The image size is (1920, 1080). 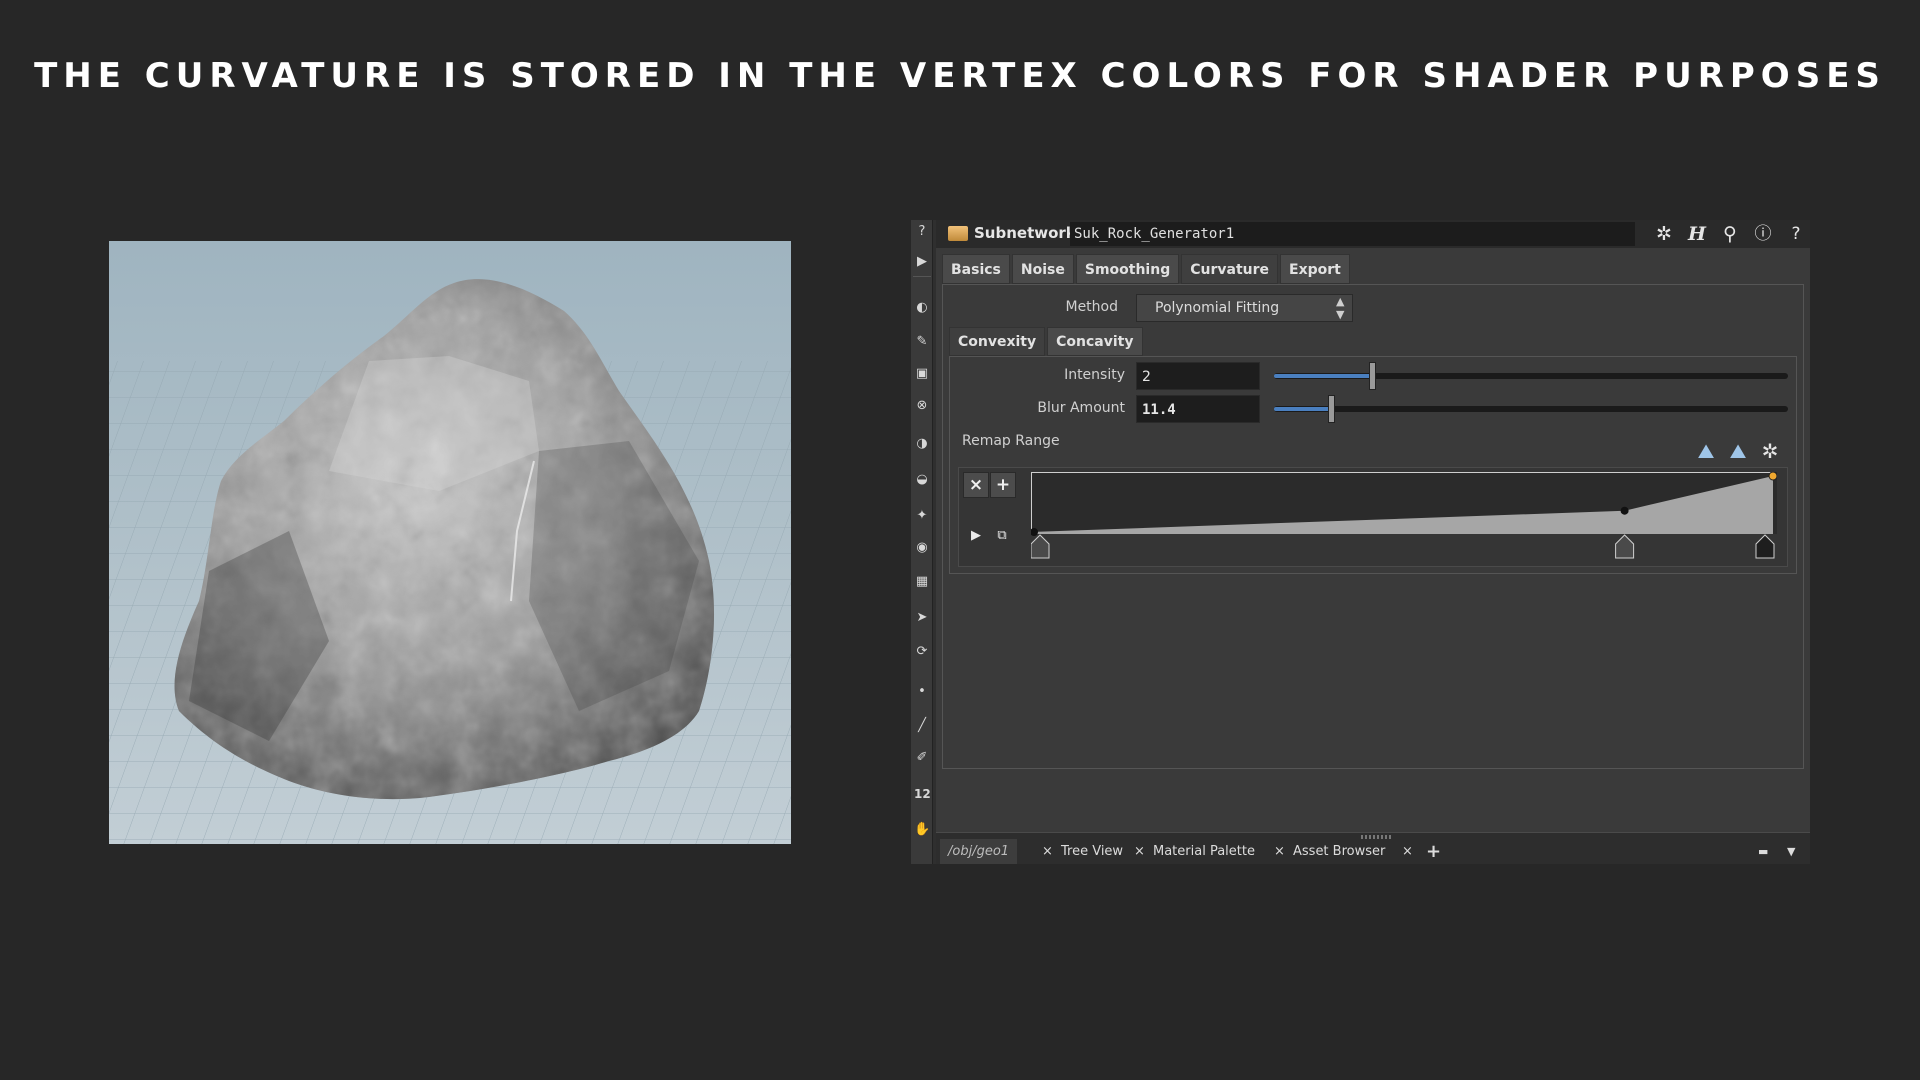 I want to click on line-icon: ╱, so click(x=922, y=726).